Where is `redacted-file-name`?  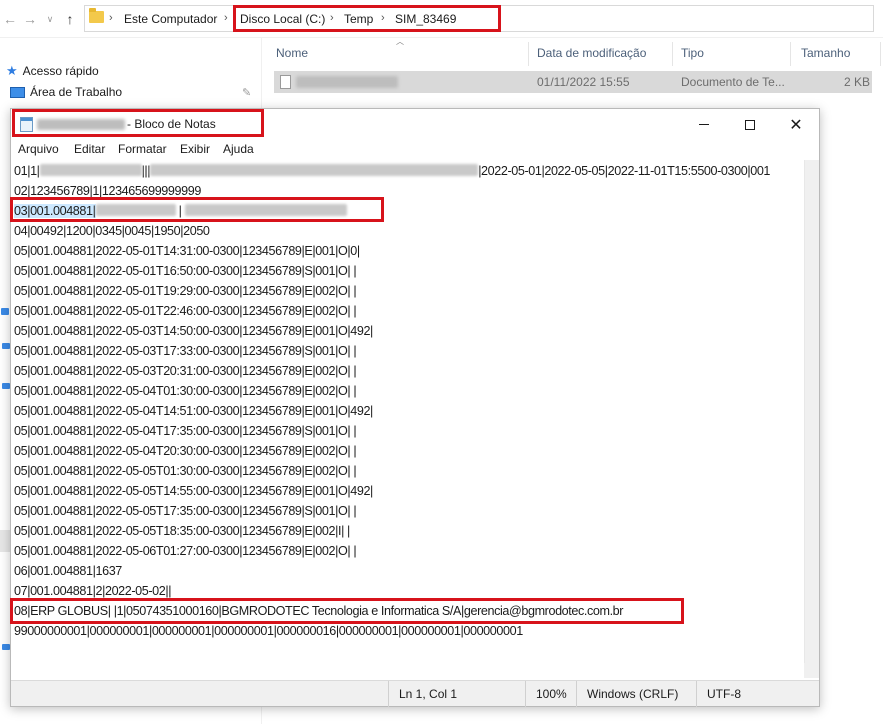
redacted-file-name is located at coordinates (81, 124).